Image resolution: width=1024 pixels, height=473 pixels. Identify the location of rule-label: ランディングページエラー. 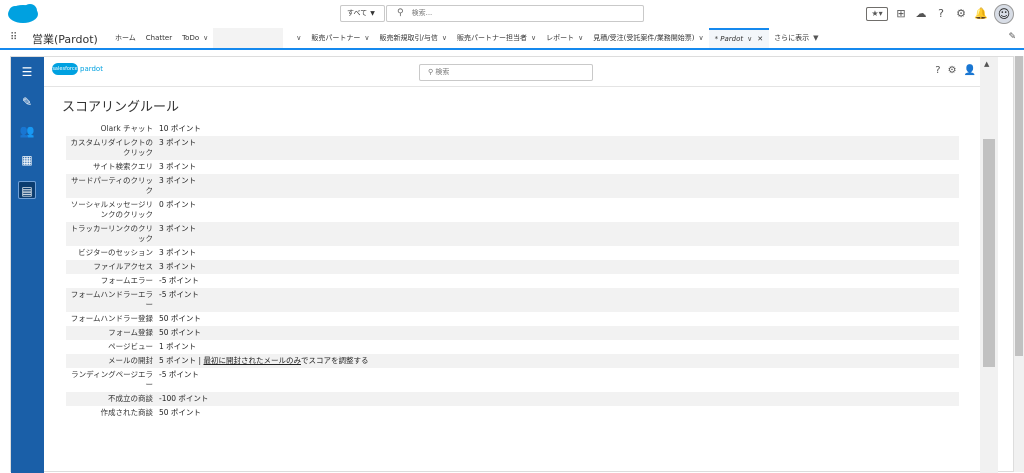
(112, 379).